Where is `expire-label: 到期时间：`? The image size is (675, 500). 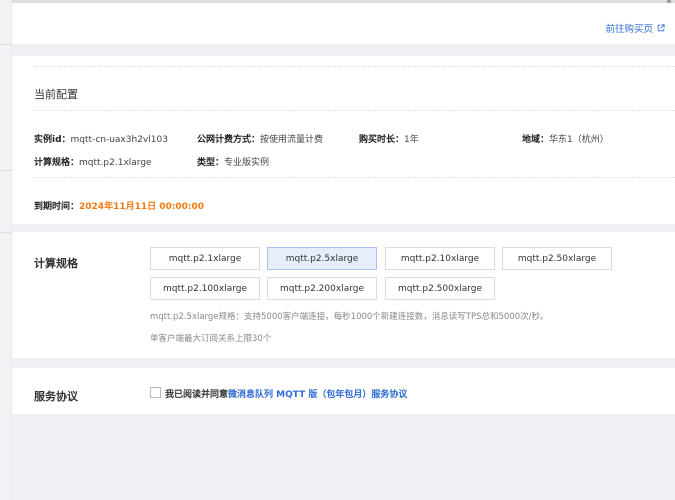
expire-label: 到期时间： is located at coordinates (57, 207).